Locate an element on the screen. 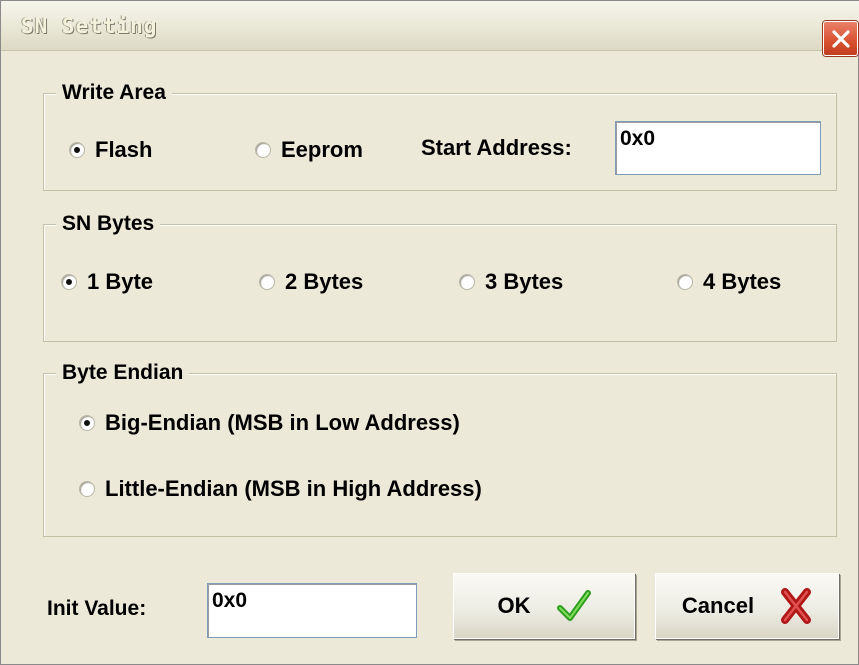  radio-1-byte: 1 Byte is located at coordinates (107, 282).